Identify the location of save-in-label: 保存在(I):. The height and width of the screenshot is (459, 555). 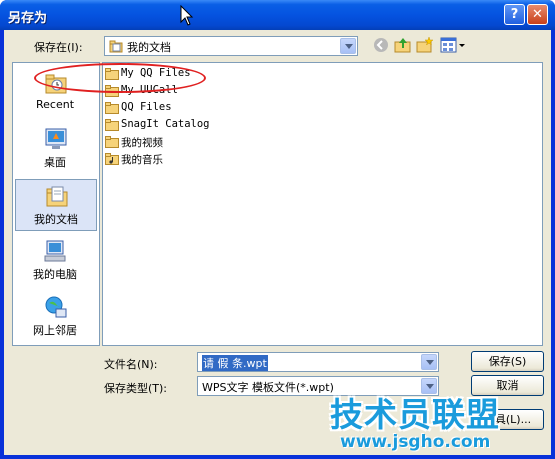
(58, 47).